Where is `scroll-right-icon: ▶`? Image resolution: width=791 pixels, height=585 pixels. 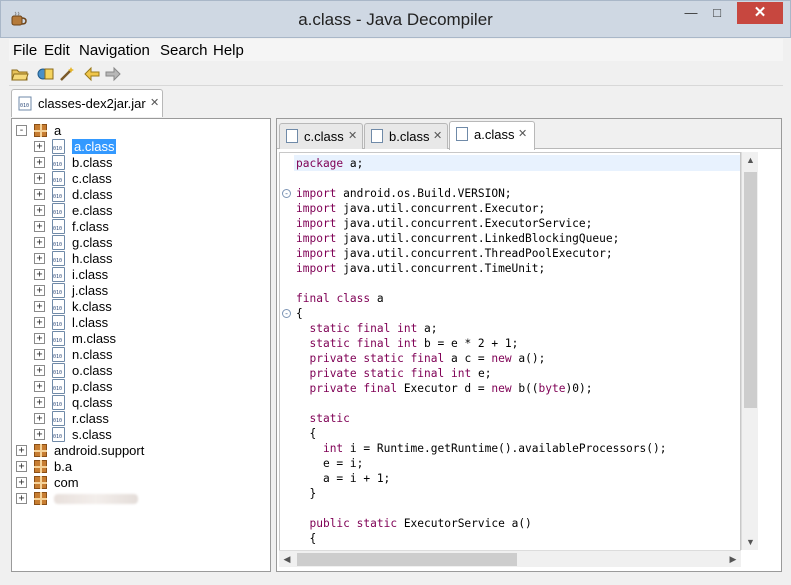 scroll-right-icon: ▶ is located at coordinates (733, 559).